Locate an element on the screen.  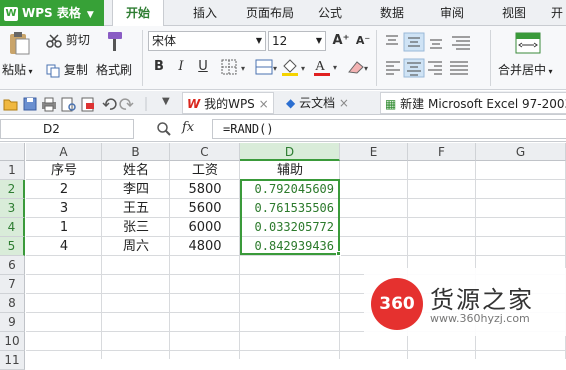
open-folder-icon is located at coordinates (10, 105).